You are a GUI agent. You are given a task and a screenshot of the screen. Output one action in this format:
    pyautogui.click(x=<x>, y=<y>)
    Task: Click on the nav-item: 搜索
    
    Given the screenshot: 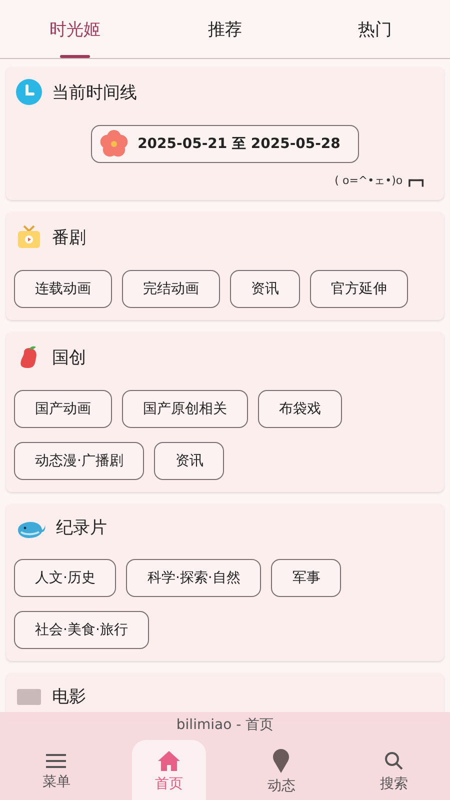 What is the action you would take?
    pyautogui.click(x=393, y=770)
    